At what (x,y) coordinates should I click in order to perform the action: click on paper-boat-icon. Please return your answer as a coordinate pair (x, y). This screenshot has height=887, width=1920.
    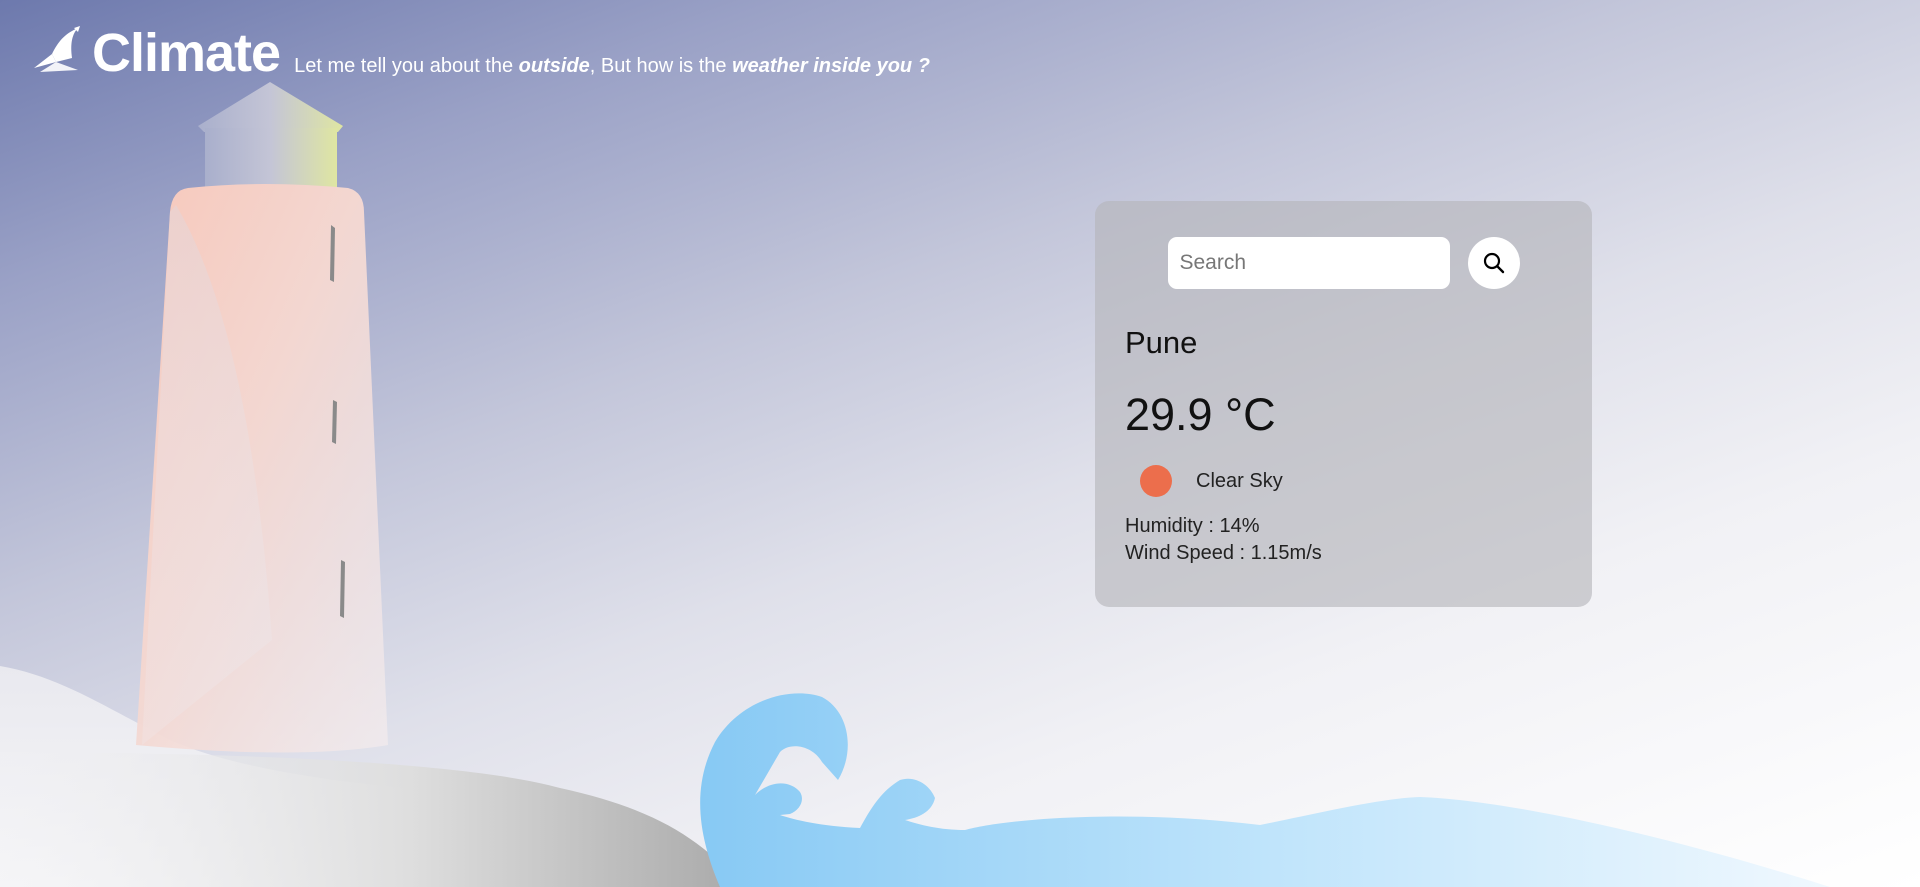
    Looking at the image, I should click on (57, 49).